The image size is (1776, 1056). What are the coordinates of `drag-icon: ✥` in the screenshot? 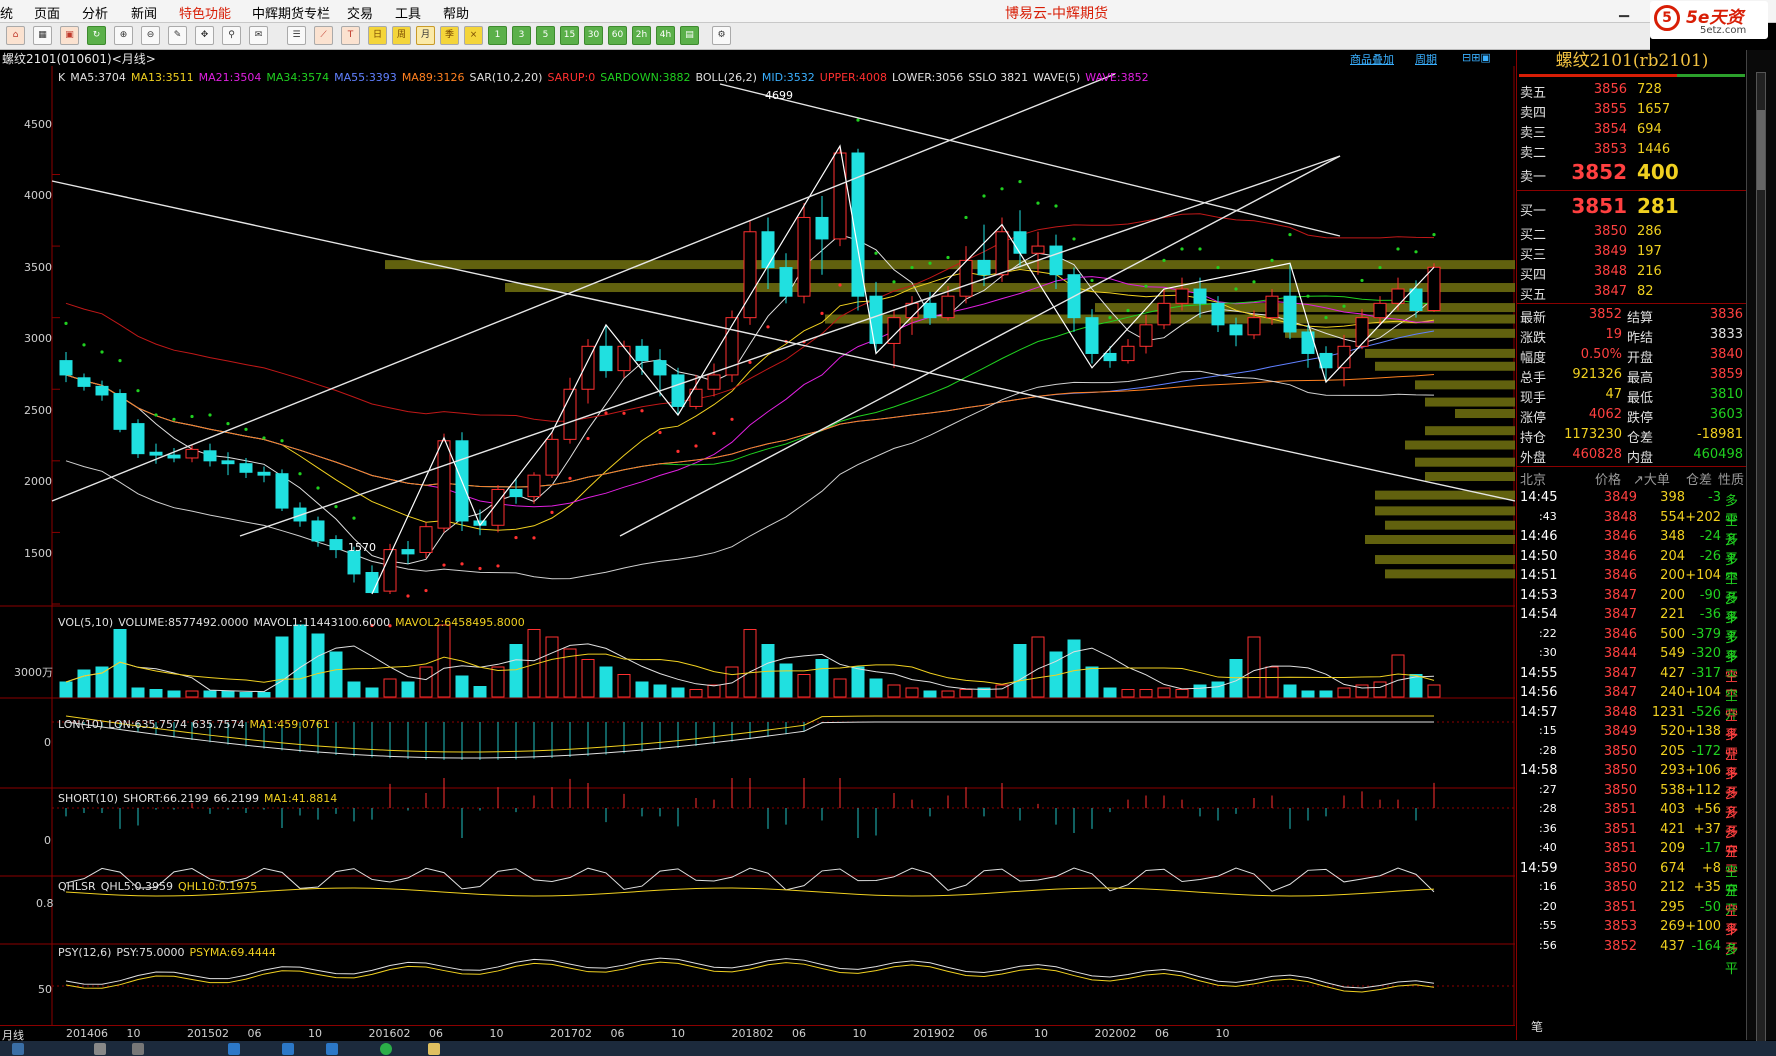 It's located at (204, 35).